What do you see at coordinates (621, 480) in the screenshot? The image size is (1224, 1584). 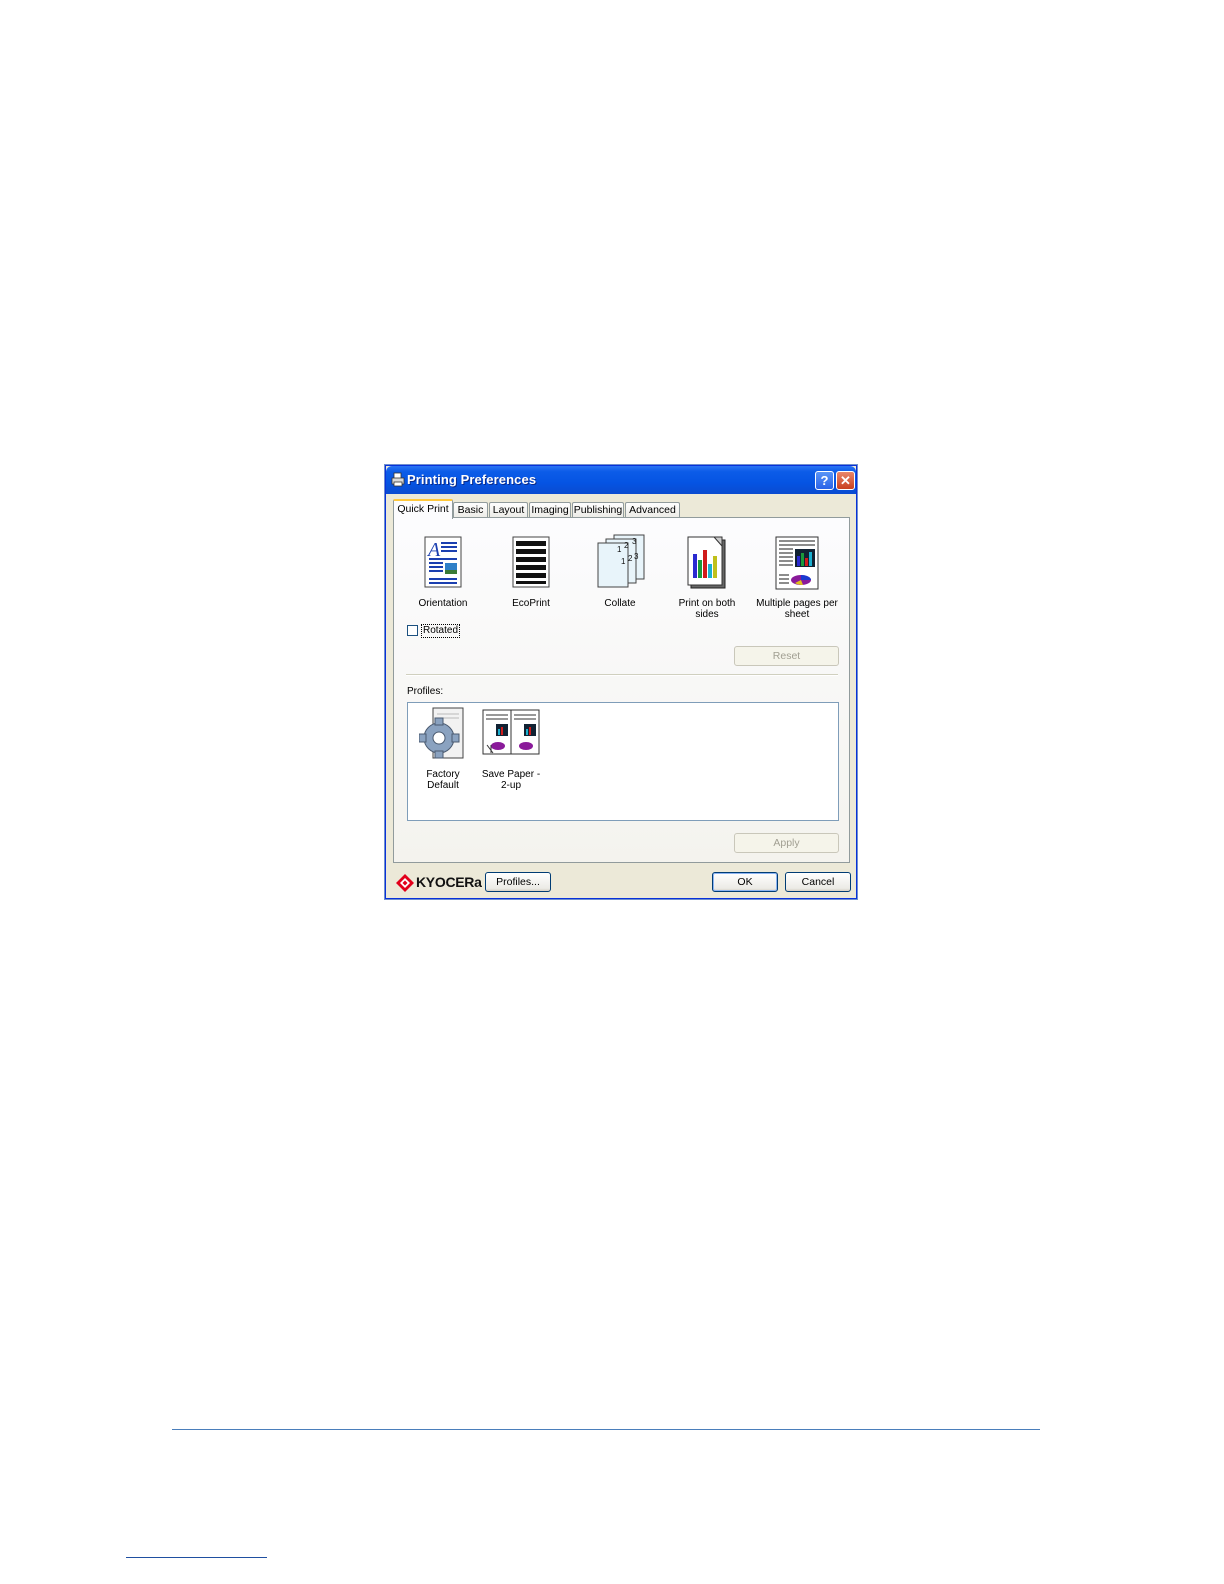 I see `title-bar: Printing Preferences ? ✕` at bounding box center [621, 480].